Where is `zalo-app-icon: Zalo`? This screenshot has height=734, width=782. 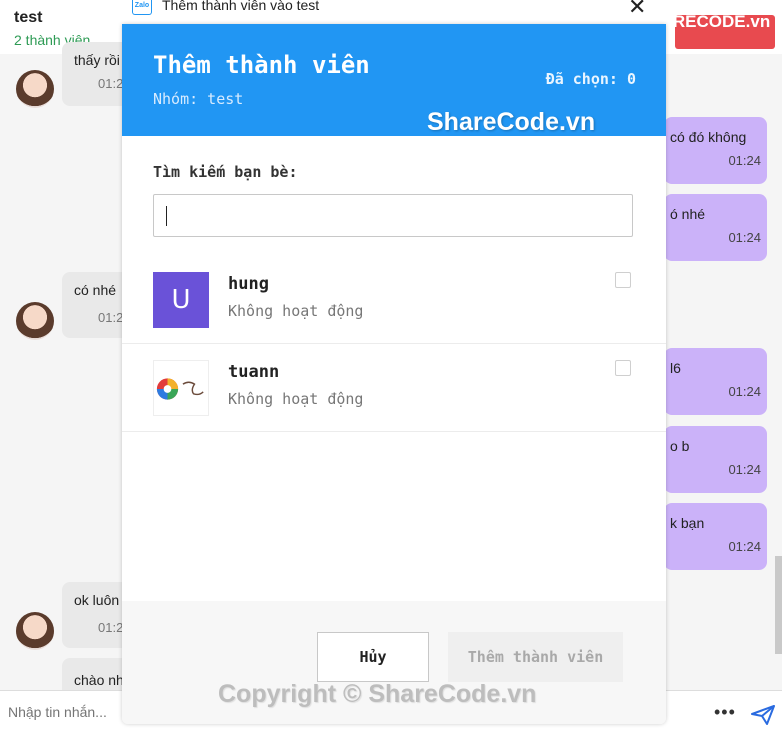 zalo-app-icon: Zalo is located at coordinates (142, 7).